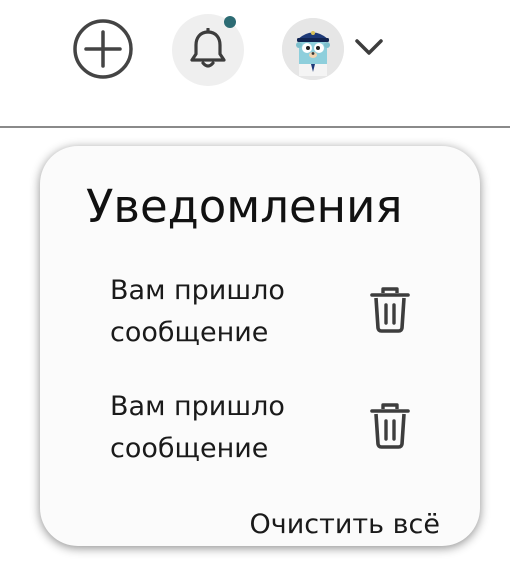  What do you see at coordinates (255, 127) in the screenshot?
I see `header-divider` at bounding box center [255, 127].